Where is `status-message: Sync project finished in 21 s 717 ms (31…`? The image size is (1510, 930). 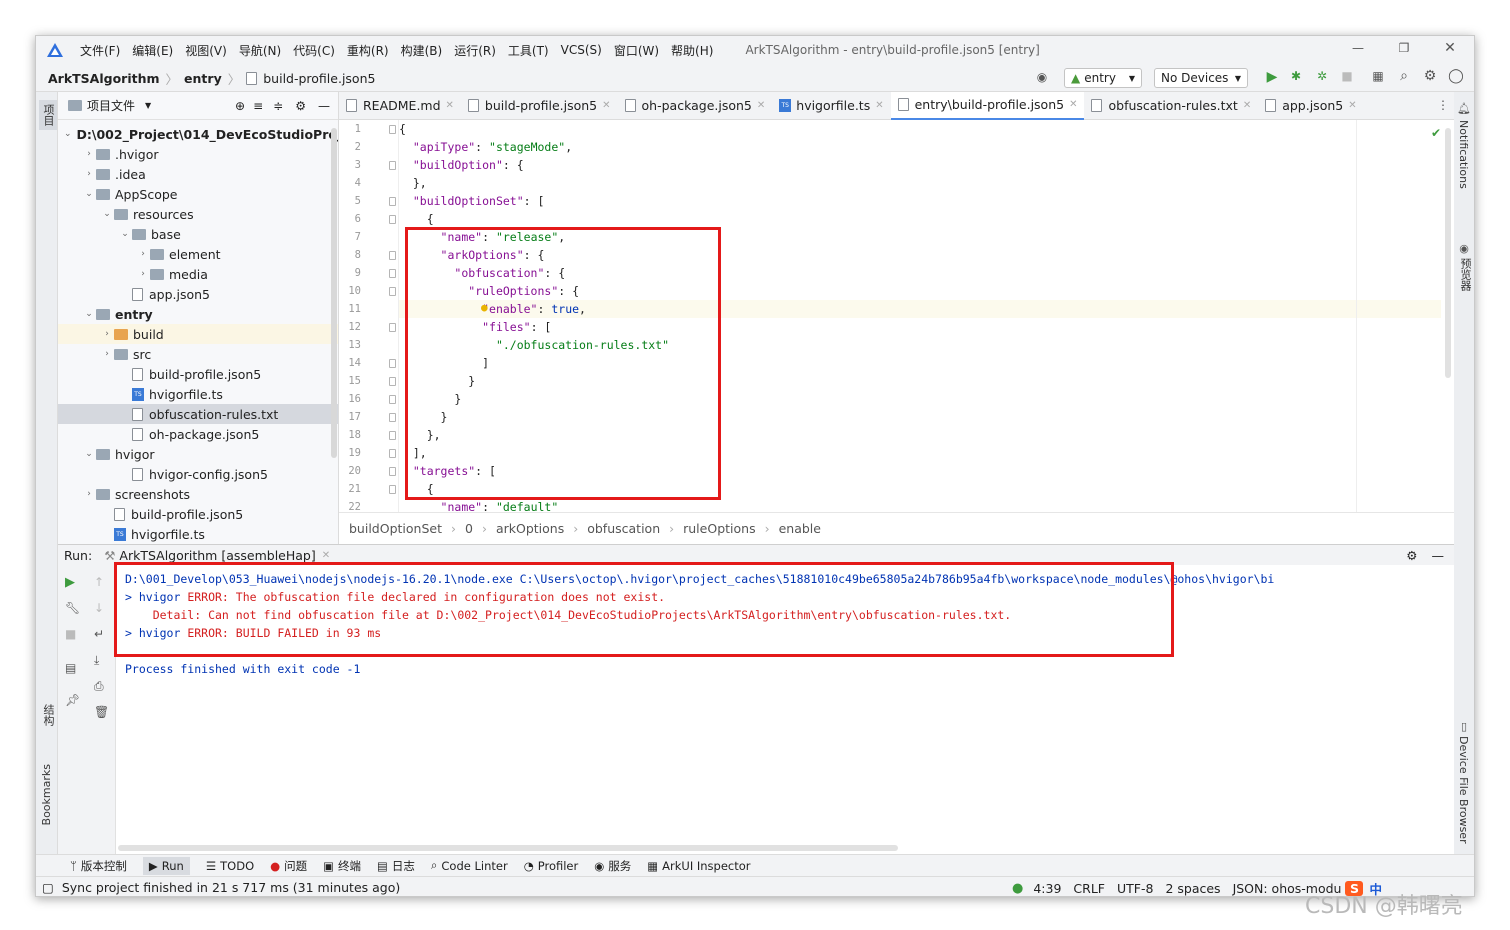
status-message: Sync project finished in 21 s 717 ms (31… is located at coordinates (231, 887).